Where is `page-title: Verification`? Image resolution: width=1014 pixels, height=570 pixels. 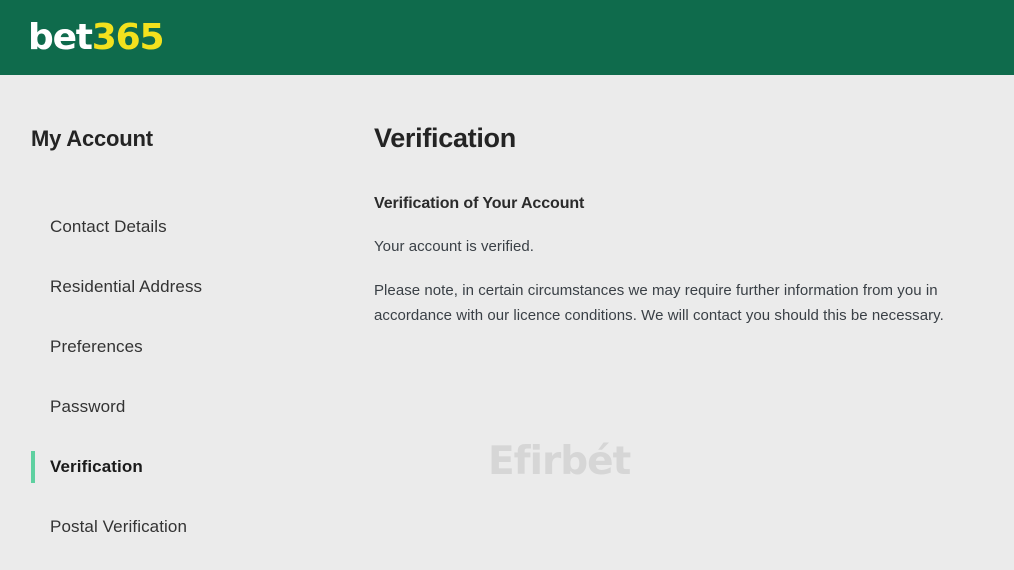
page-title: Verification is located at coordinates (445, 138).